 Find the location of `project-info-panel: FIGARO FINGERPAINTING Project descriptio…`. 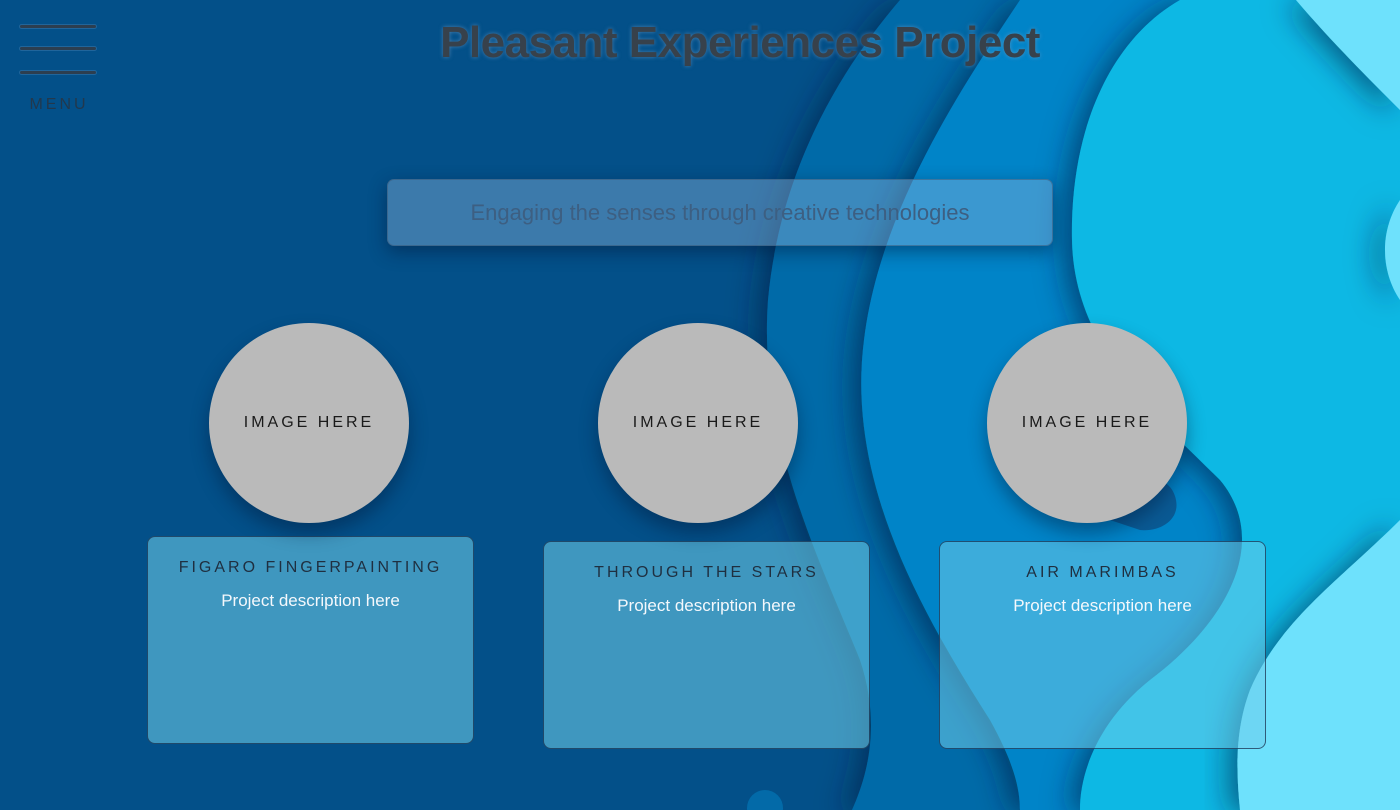

project-info-panel: FIGARO FINGERPAINTING Project descriptio… is located at coordinates (310, 640).